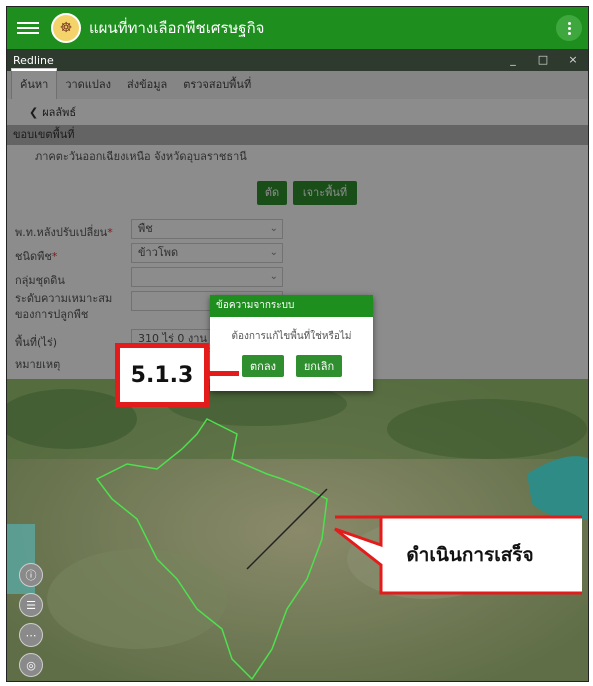  Describe the element at coordinates (28, 28) in the screenshot. I see `menu-icon` at that location.